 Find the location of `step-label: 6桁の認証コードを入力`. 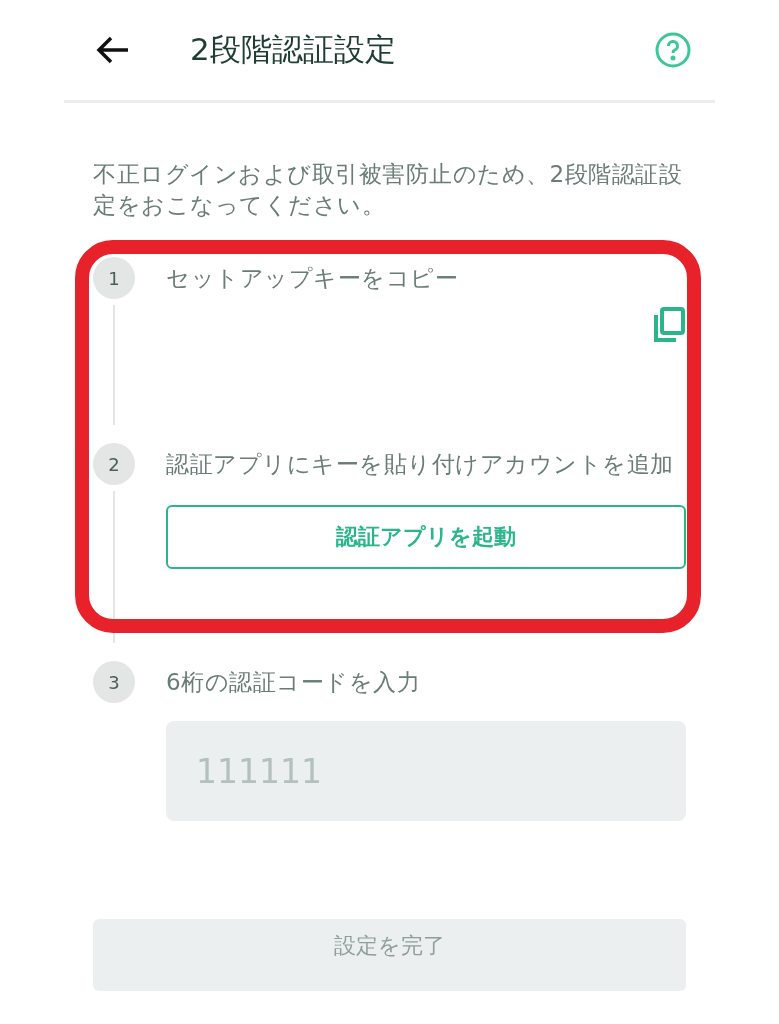

step-label: 6桁の認証コードを入力 is located at coordinates (294, 682).